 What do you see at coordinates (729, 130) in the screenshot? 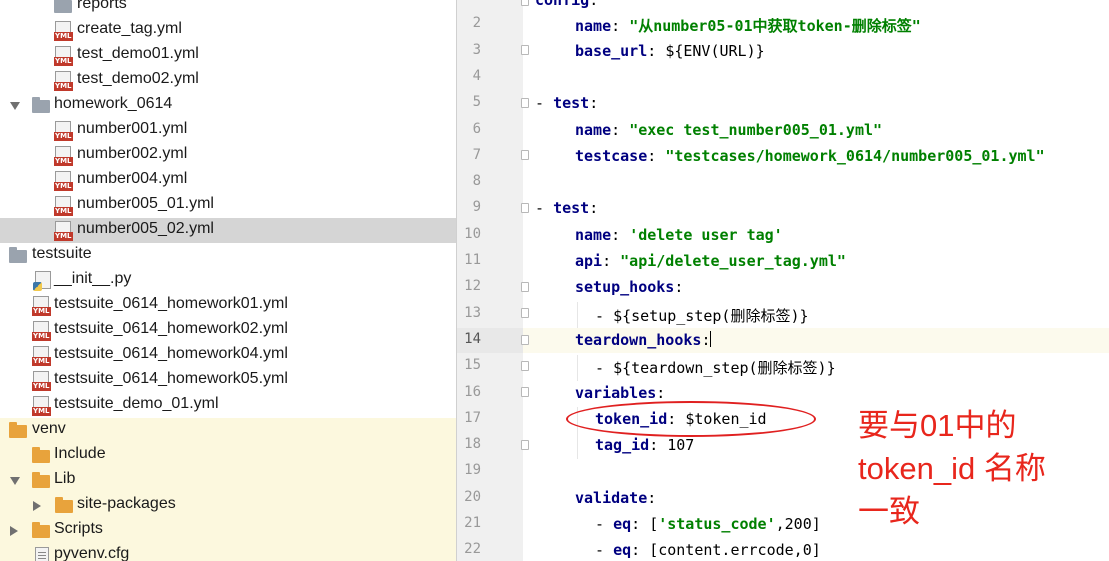
I see `code-line-6: name: "exec test_number005_01.yml"` at bounding box center [729, 130].